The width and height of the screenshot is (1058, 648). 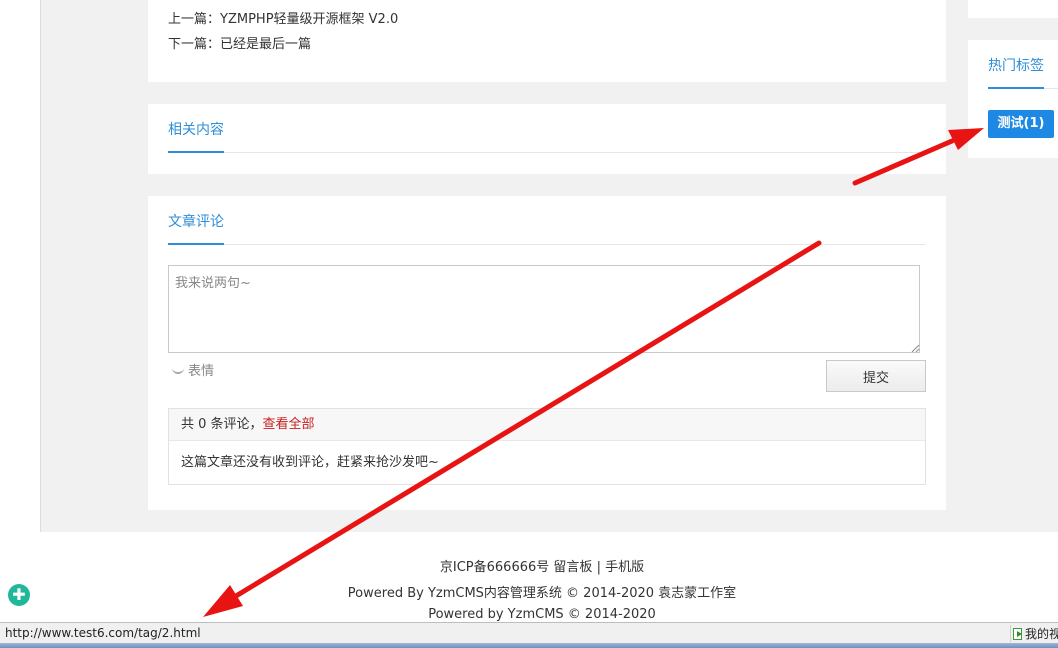 I want to click on footer-links: 京ICP备666666号 留言板 | 手机版, so click(x=542, y=565).